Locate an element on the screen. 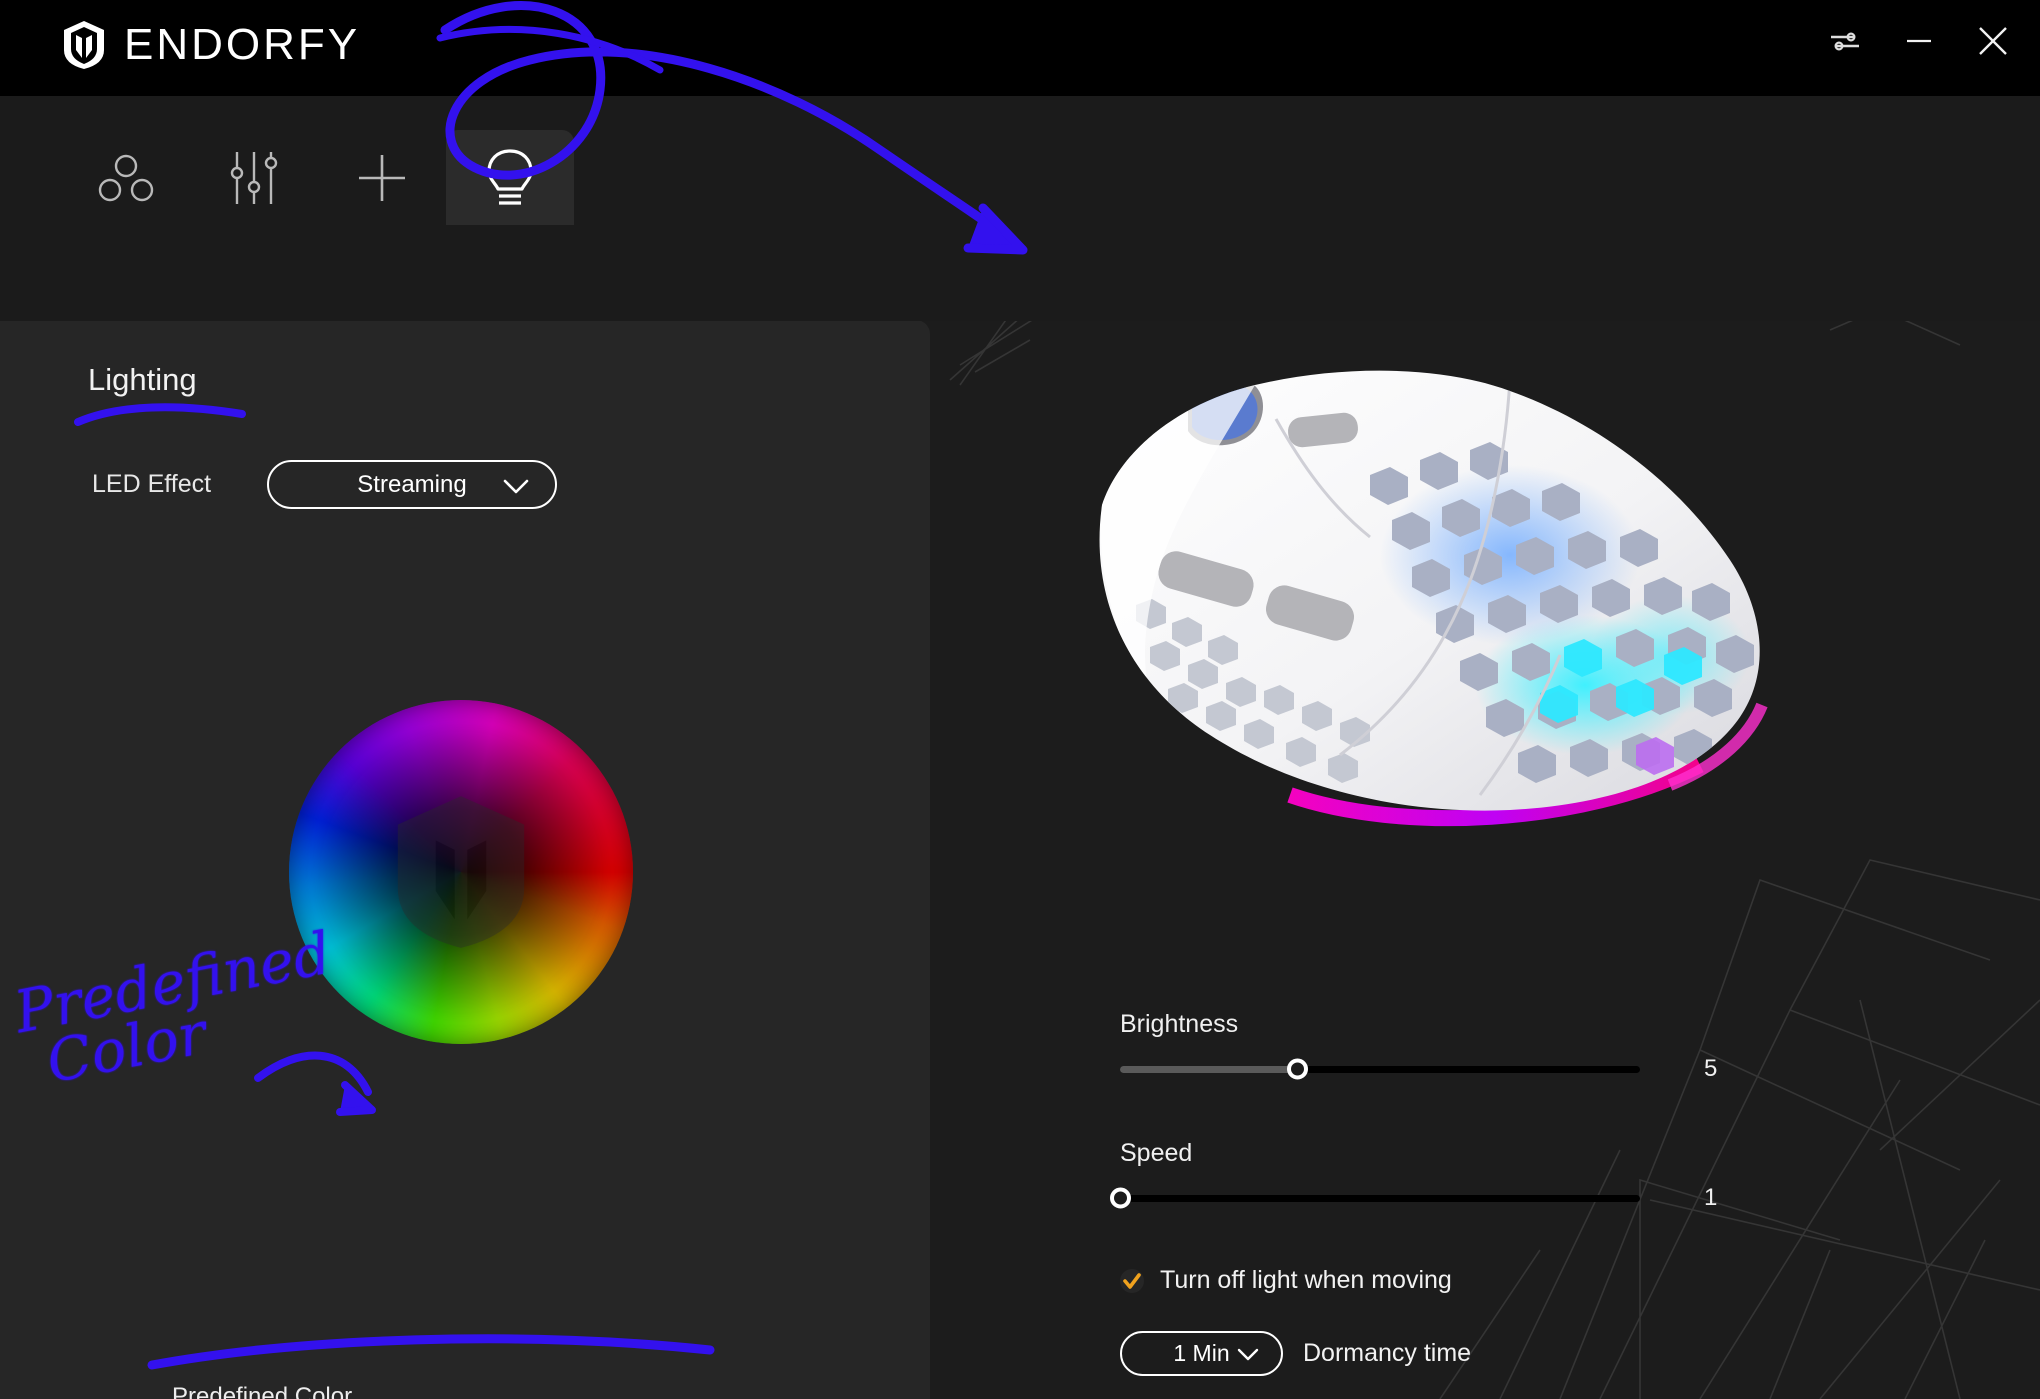 This screenshot has height=1399, width=2040. plus-icon is located at coordinates (382, 177).